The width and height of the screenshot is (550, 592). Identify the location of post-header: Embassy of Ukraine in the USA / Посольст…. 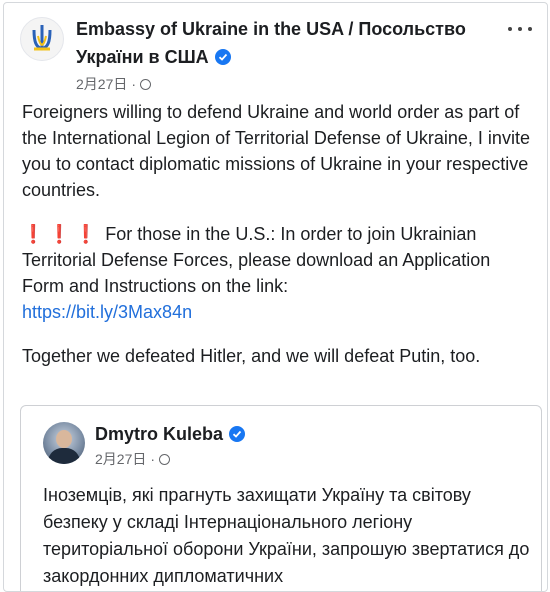
(280, 55).